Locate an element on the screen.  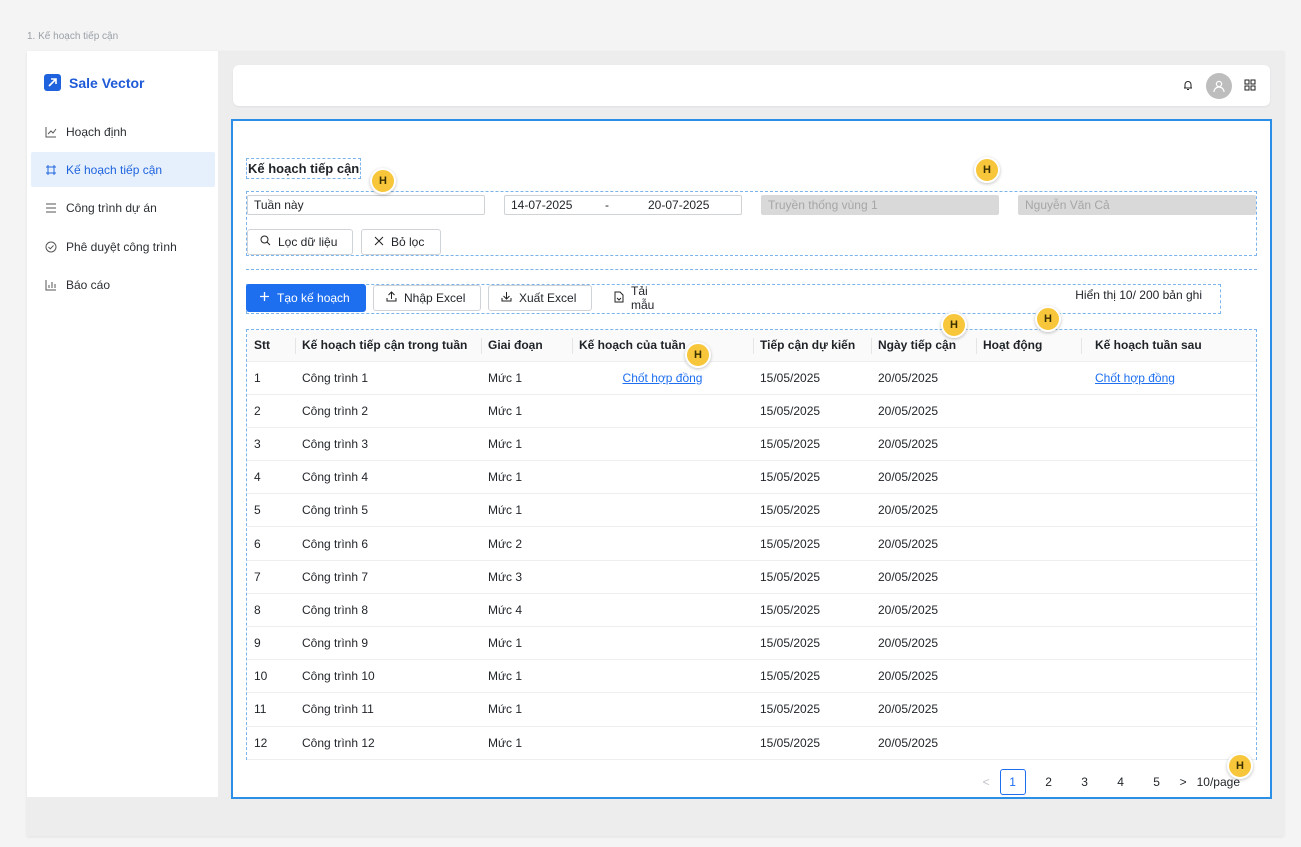
top-bar is located at coordinates (751, 85).